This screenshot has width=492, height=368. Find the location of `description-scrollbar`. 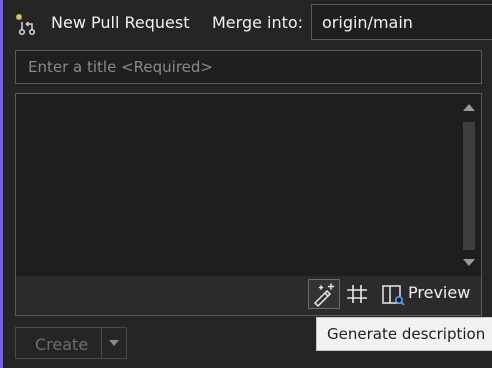

description-scrollbar is located at coordinates (469, 185).